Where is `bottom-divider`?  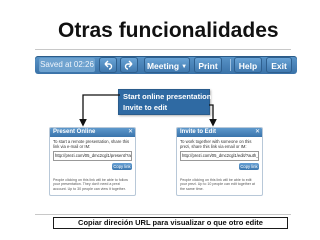
bottom-divider is located at coordinates (163, 214).